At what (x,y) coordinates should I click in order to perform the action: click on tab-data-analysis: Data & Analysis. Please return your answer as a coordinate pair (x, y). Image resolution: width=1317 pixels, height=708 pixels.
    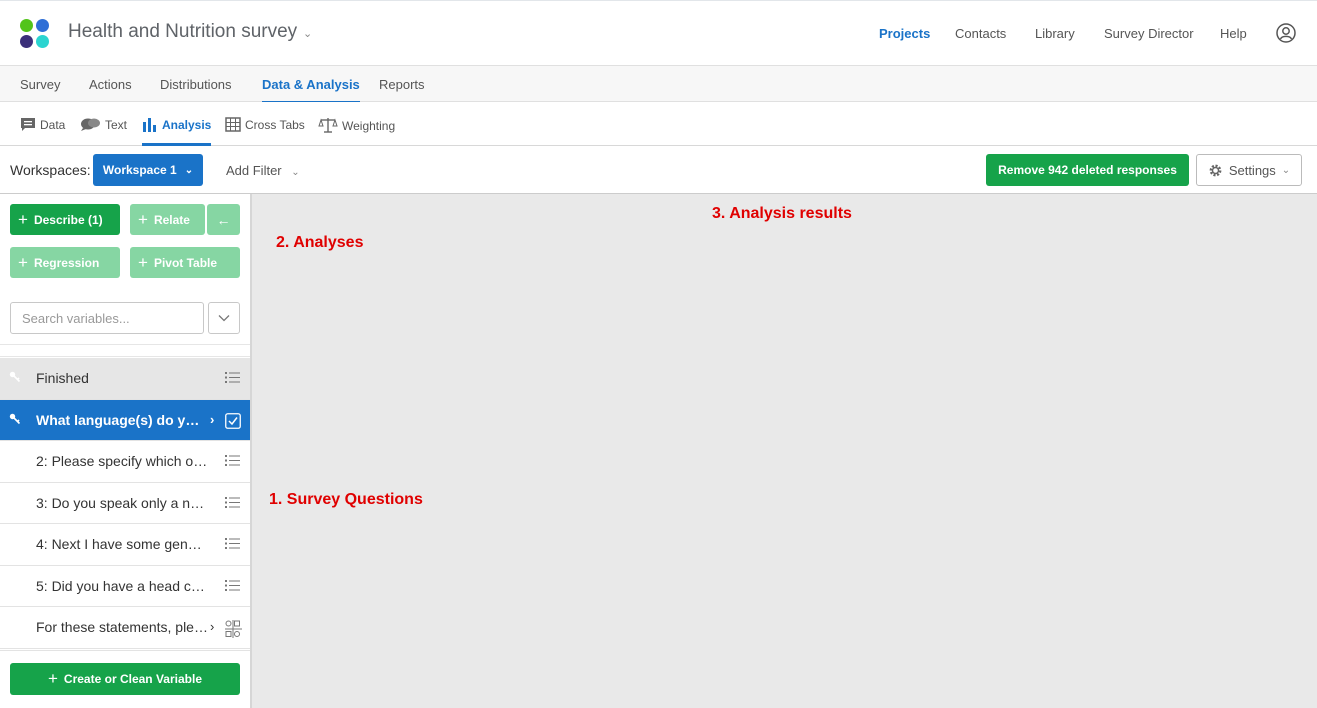
    Looking at the image, I should click on (311, 90).